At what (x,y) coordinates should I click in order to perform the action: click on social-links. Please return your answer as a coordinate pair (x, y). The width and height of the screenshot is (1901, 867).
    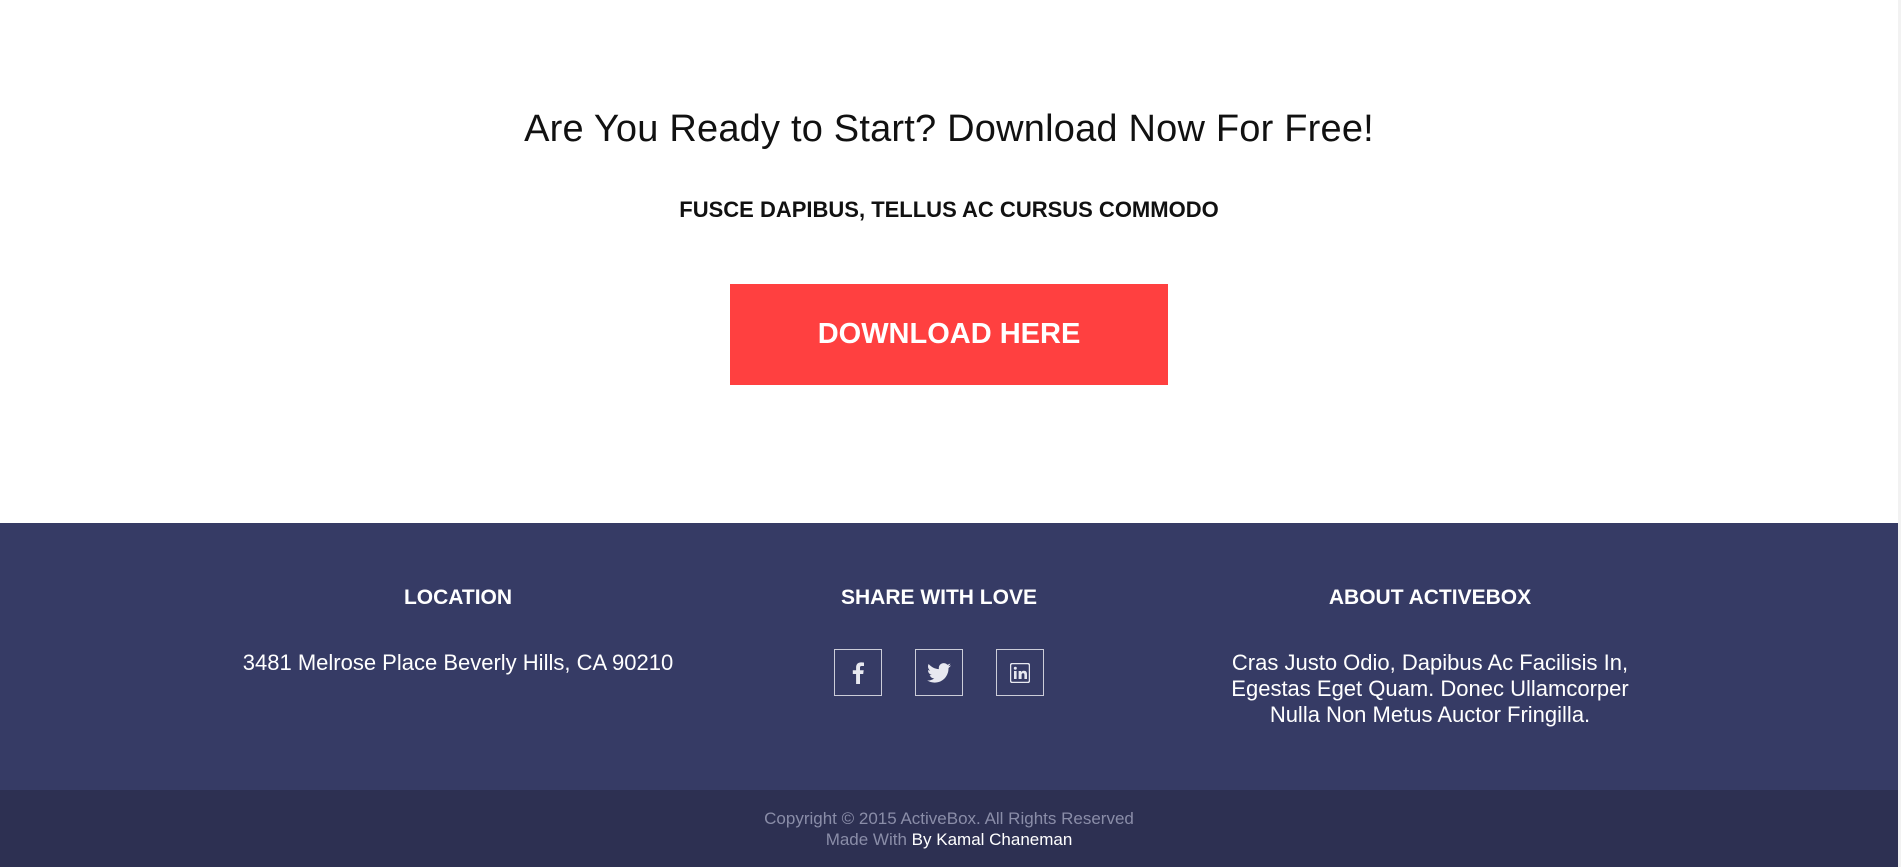
    Looking at the image, I should click on (939, 672).